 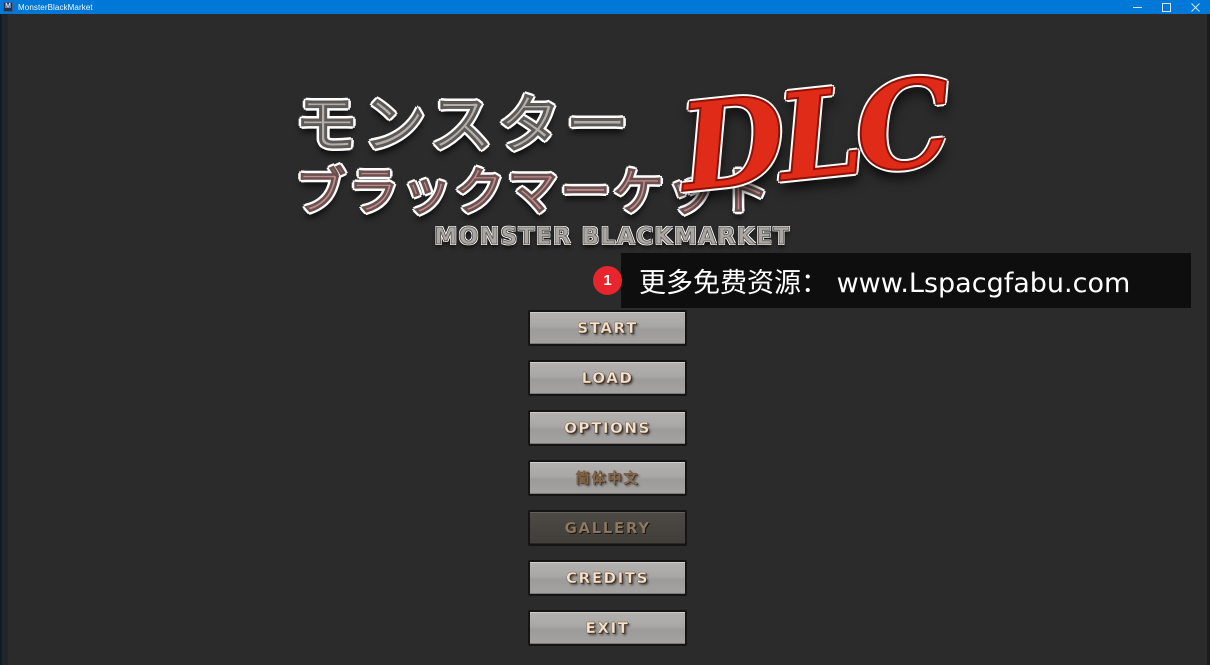 What do you see at coordinates (812, 135) in the screenshot?
I see `logo-dlc-badge: DLC` at bounding box center [812, 135].